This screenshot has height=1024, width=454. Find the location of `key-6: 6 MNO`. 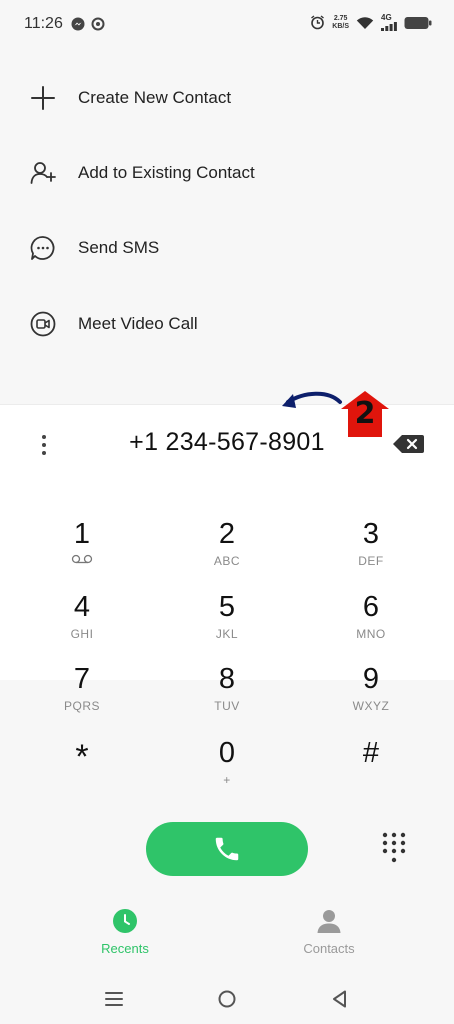

key-6: 6 MNO is located at coordinates (371, 624).